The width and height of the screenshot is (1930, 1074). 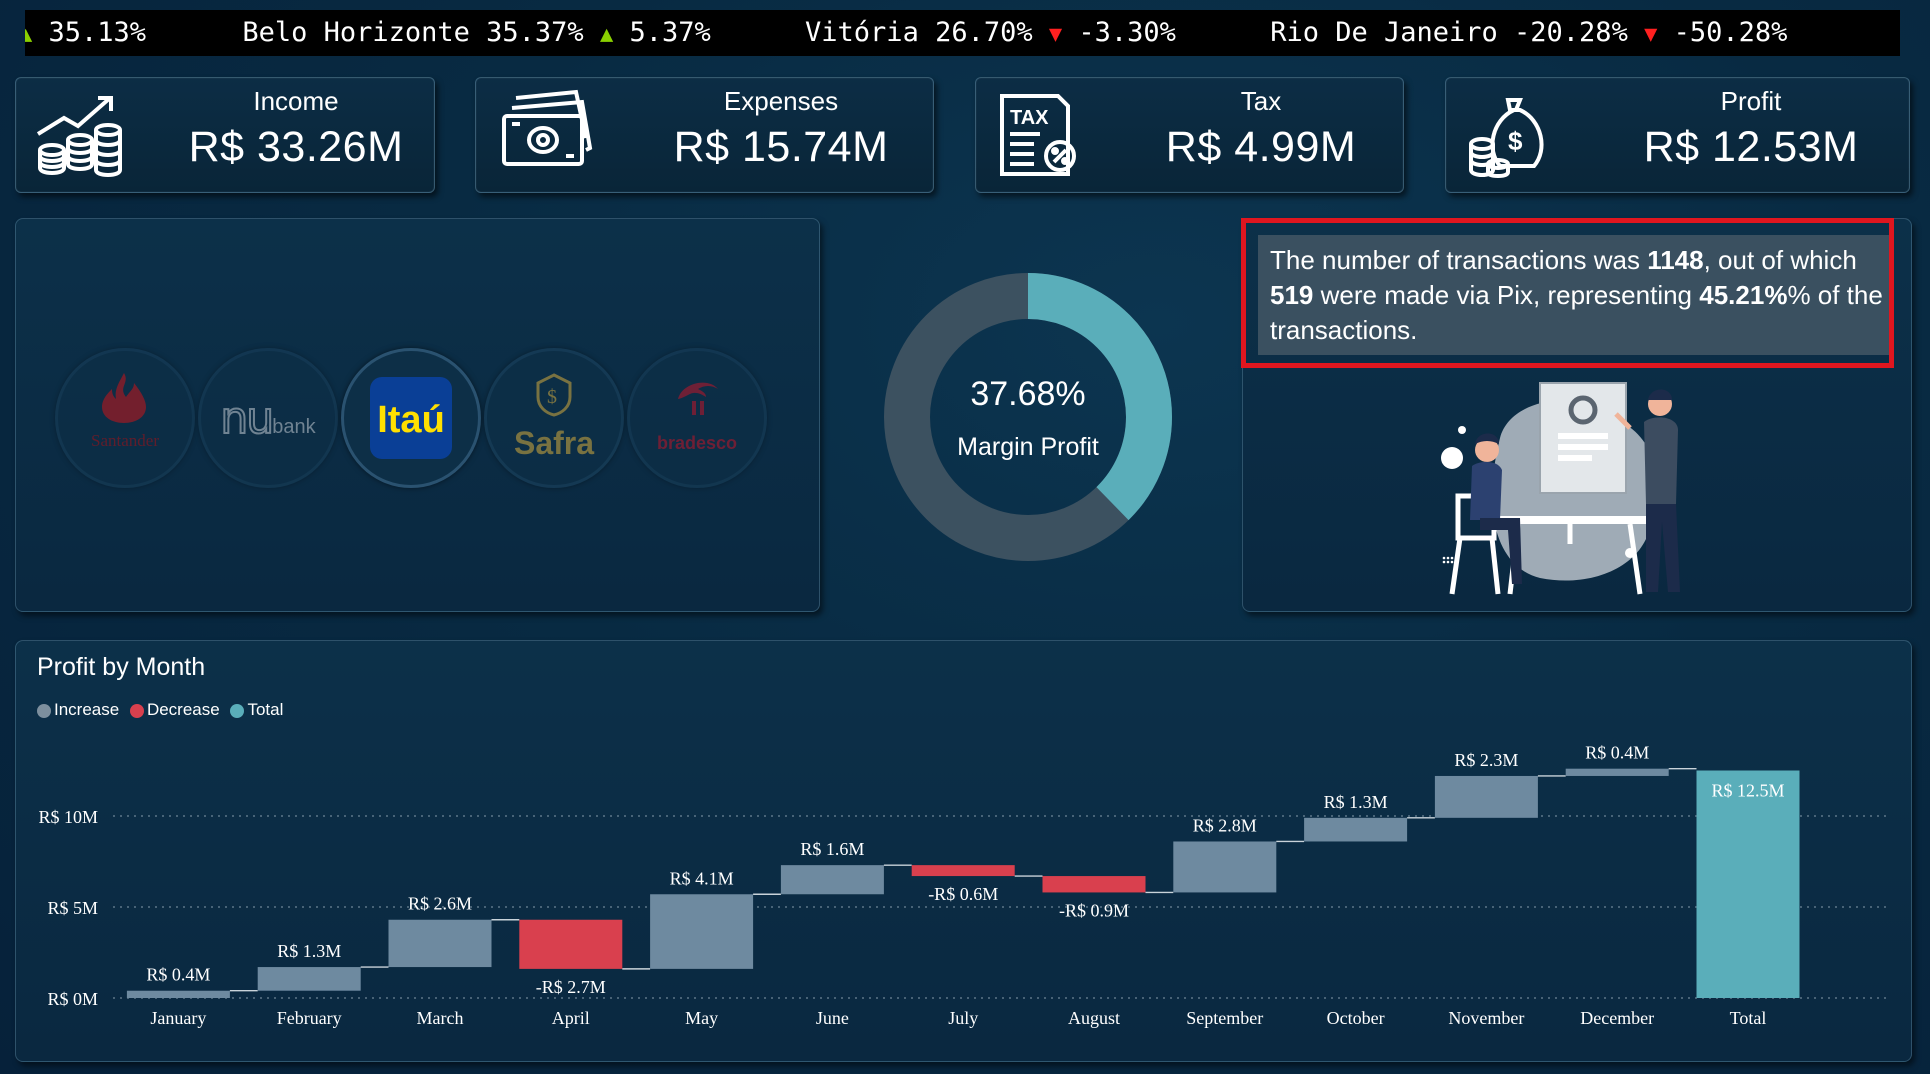 I want to click on data-label: R$ 1.6M, so click(x=832, y=849).